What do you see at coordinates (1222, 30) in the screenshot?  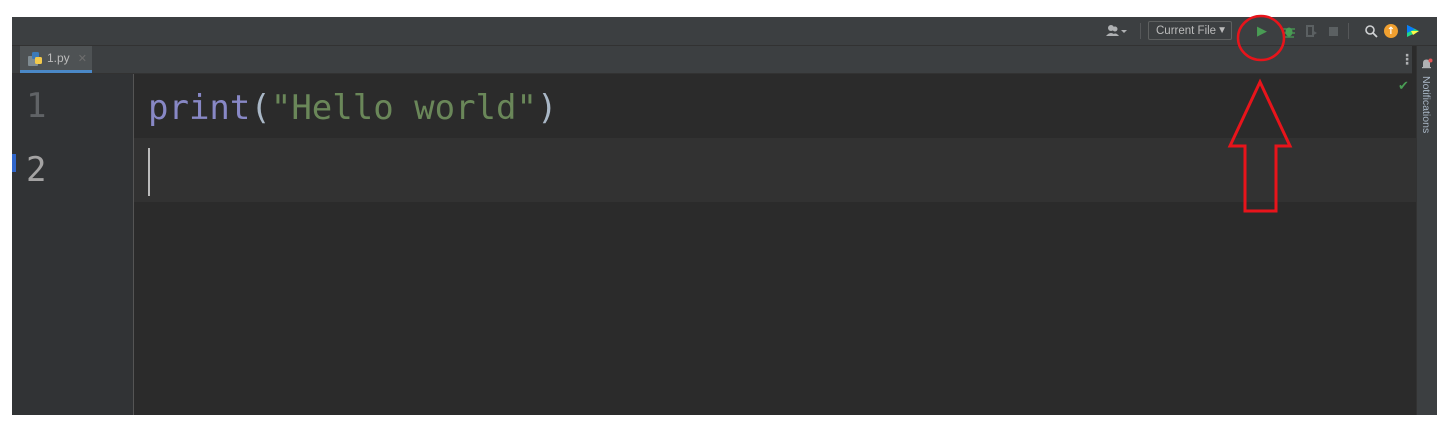 I see `chevron-down-icon: ▼` at bounding box center [1222, 30].